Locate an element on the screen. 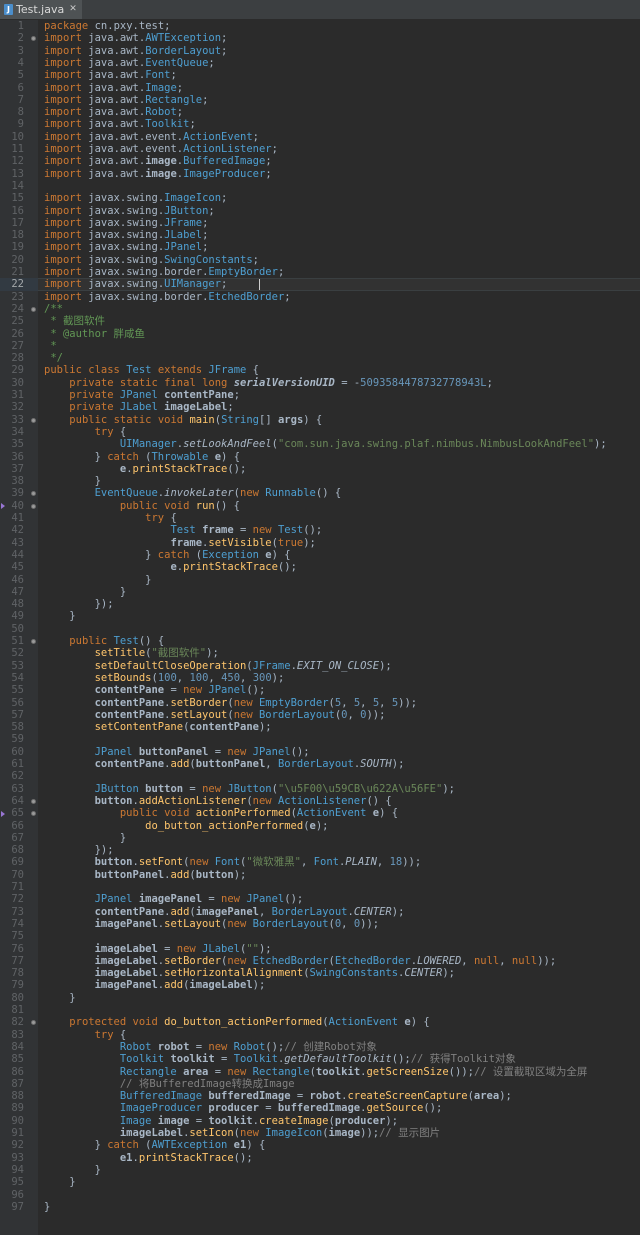 The height and width of the screenshot is (1235, 640). code-line: Robot robot = new Robot();// 创建Robot对象 is located at coordinates (210, 1047).